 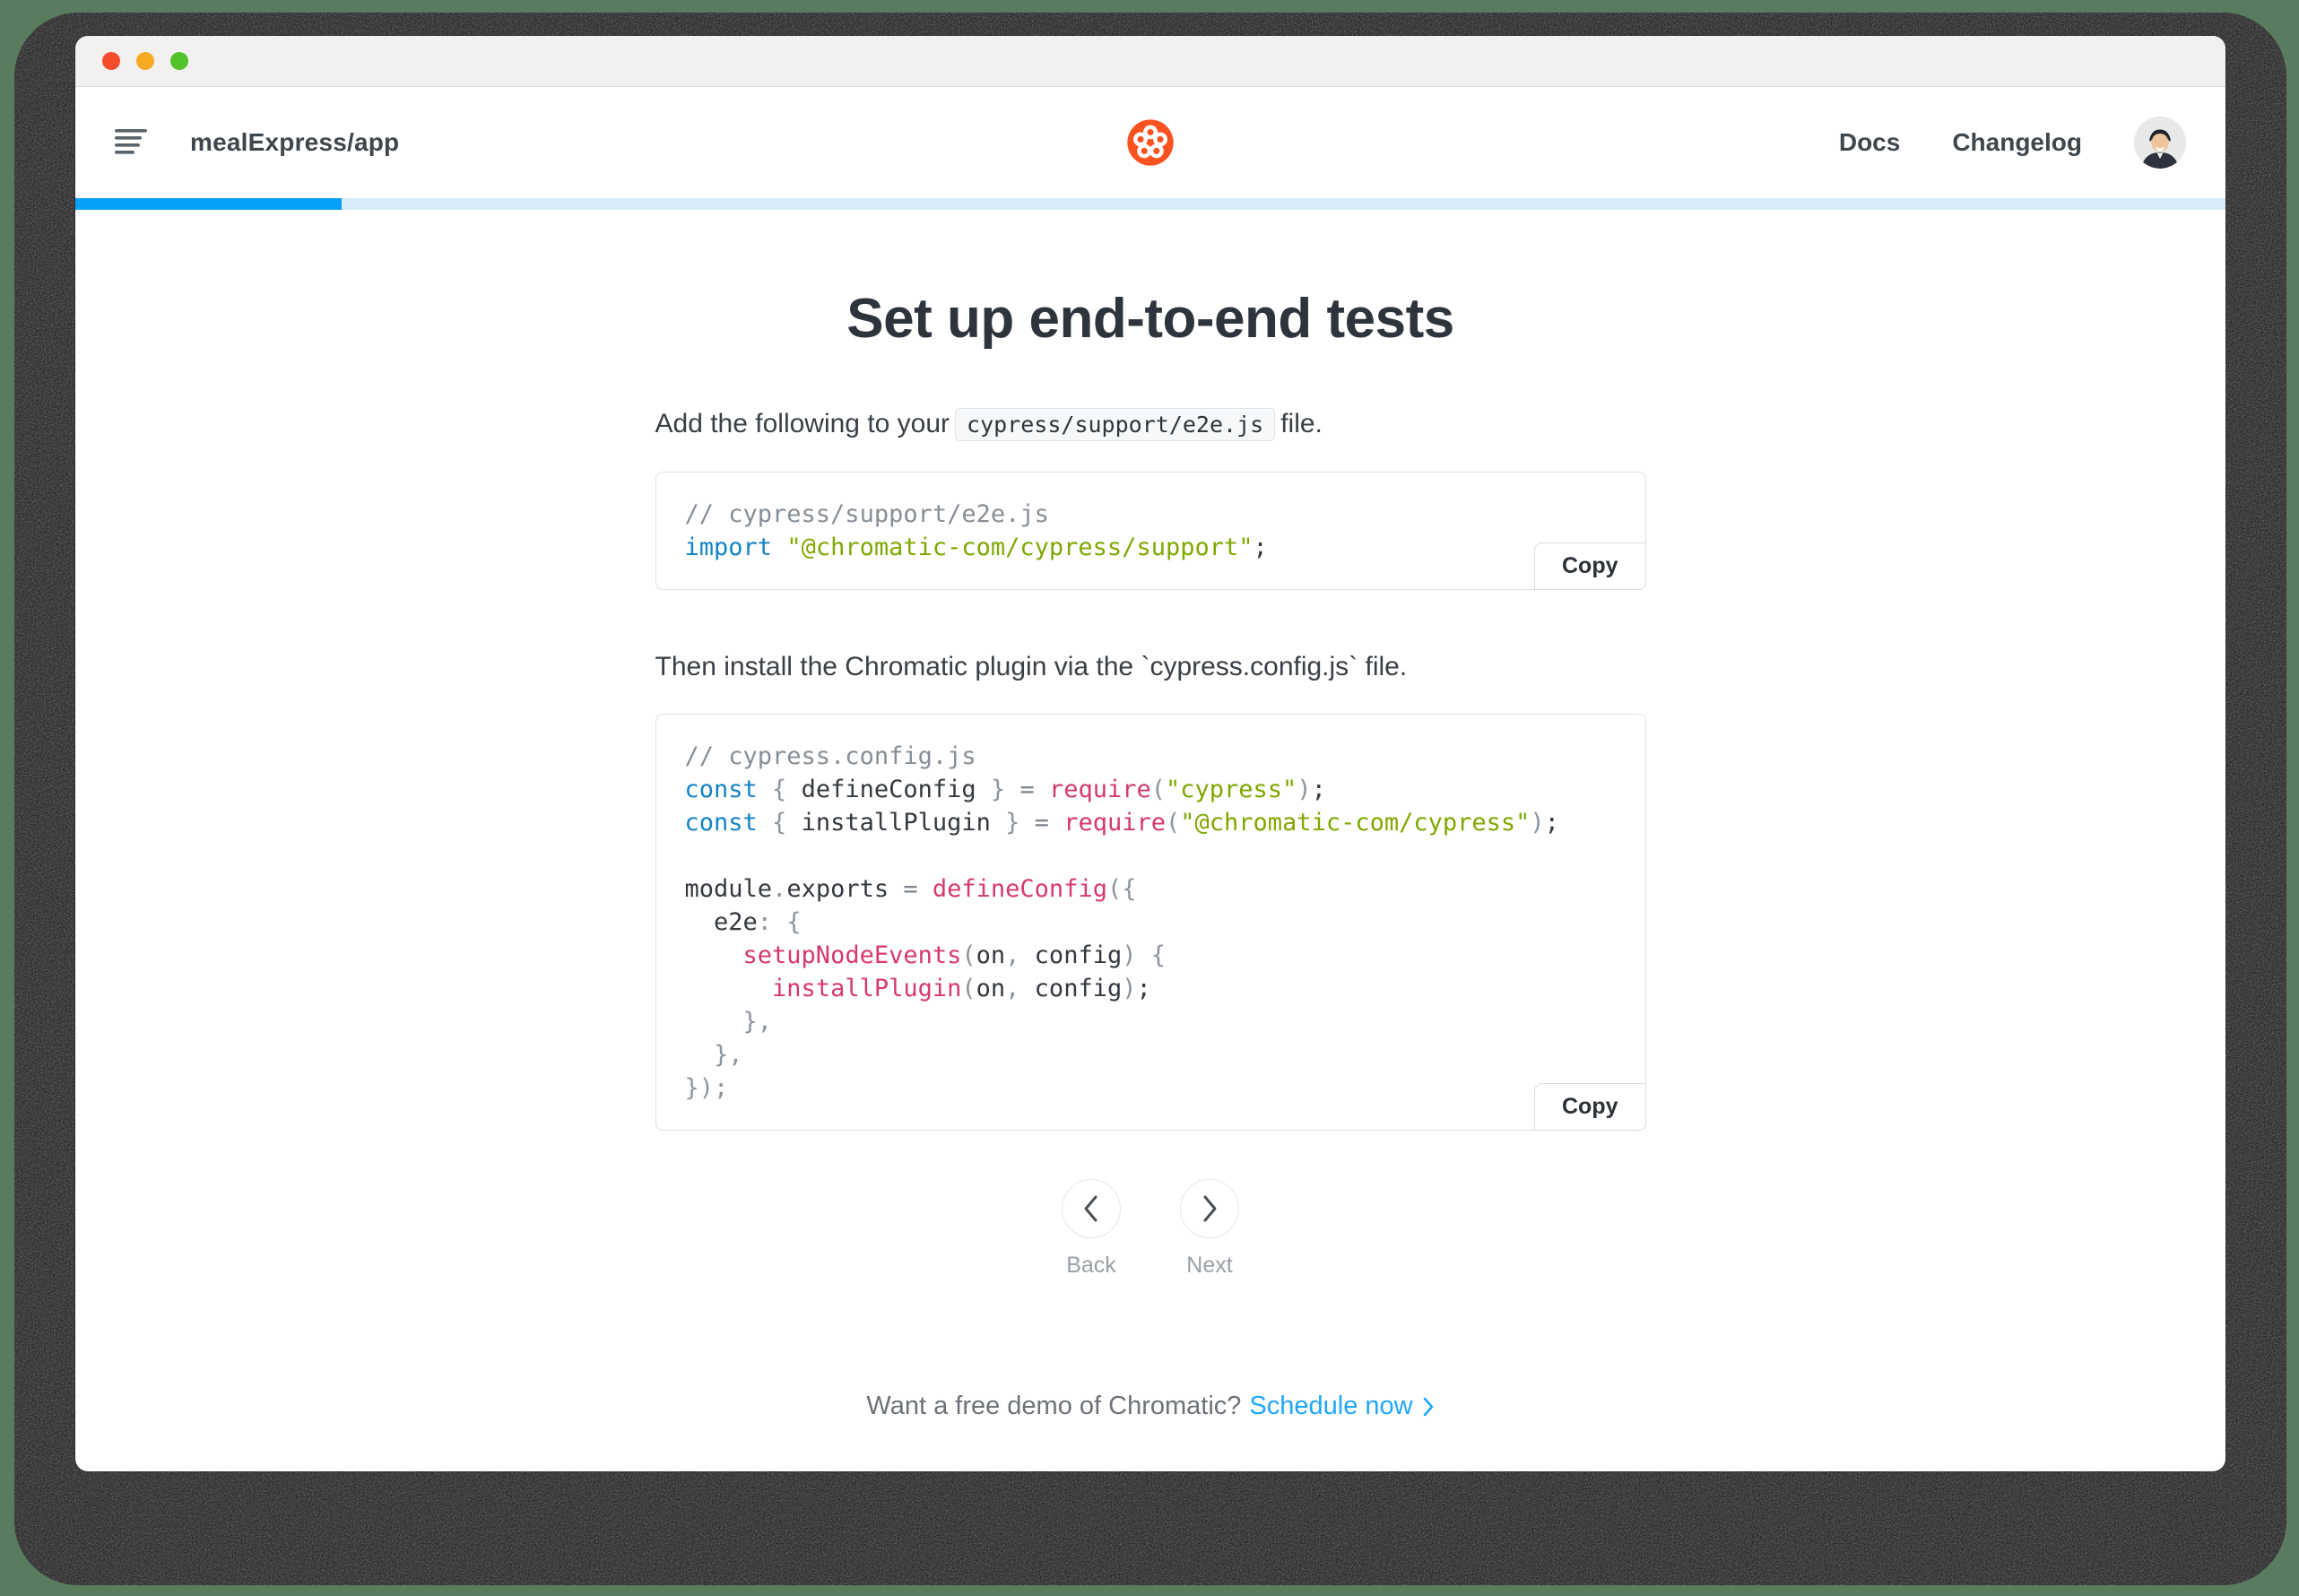 What do you see at coordinates (209, 204) in the screenshot?
I see `progress-fill` at bounding box center [209, 204].